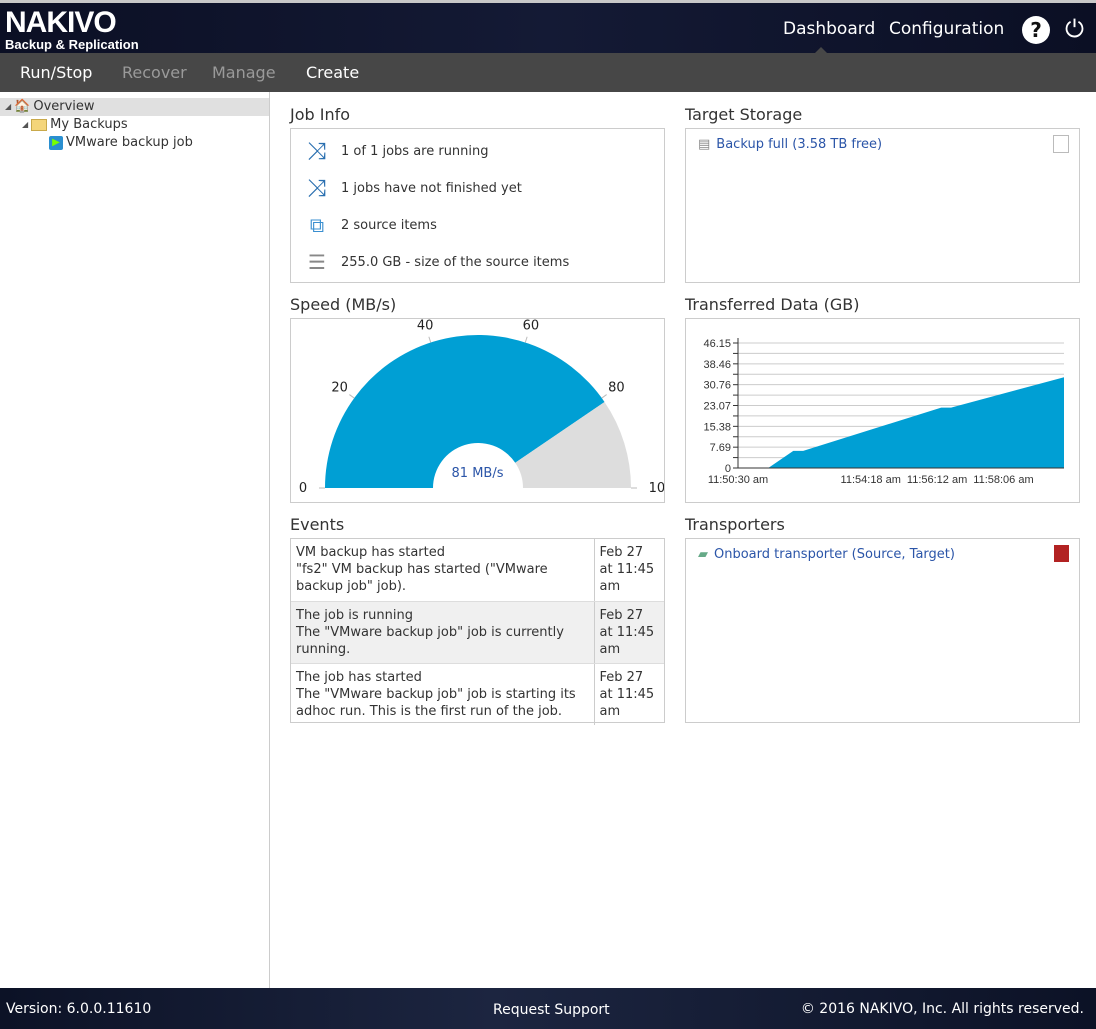 This screenshot has height=1029, width=1096. I want to click on home-icon: 🏠, so click(22, 106).